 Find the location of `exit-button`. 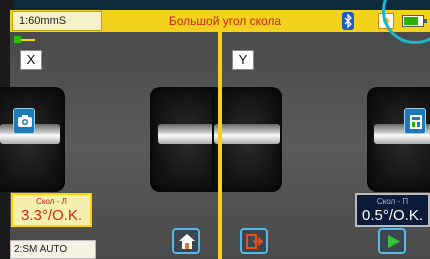

exit-button is located at coordinates (254, 241).